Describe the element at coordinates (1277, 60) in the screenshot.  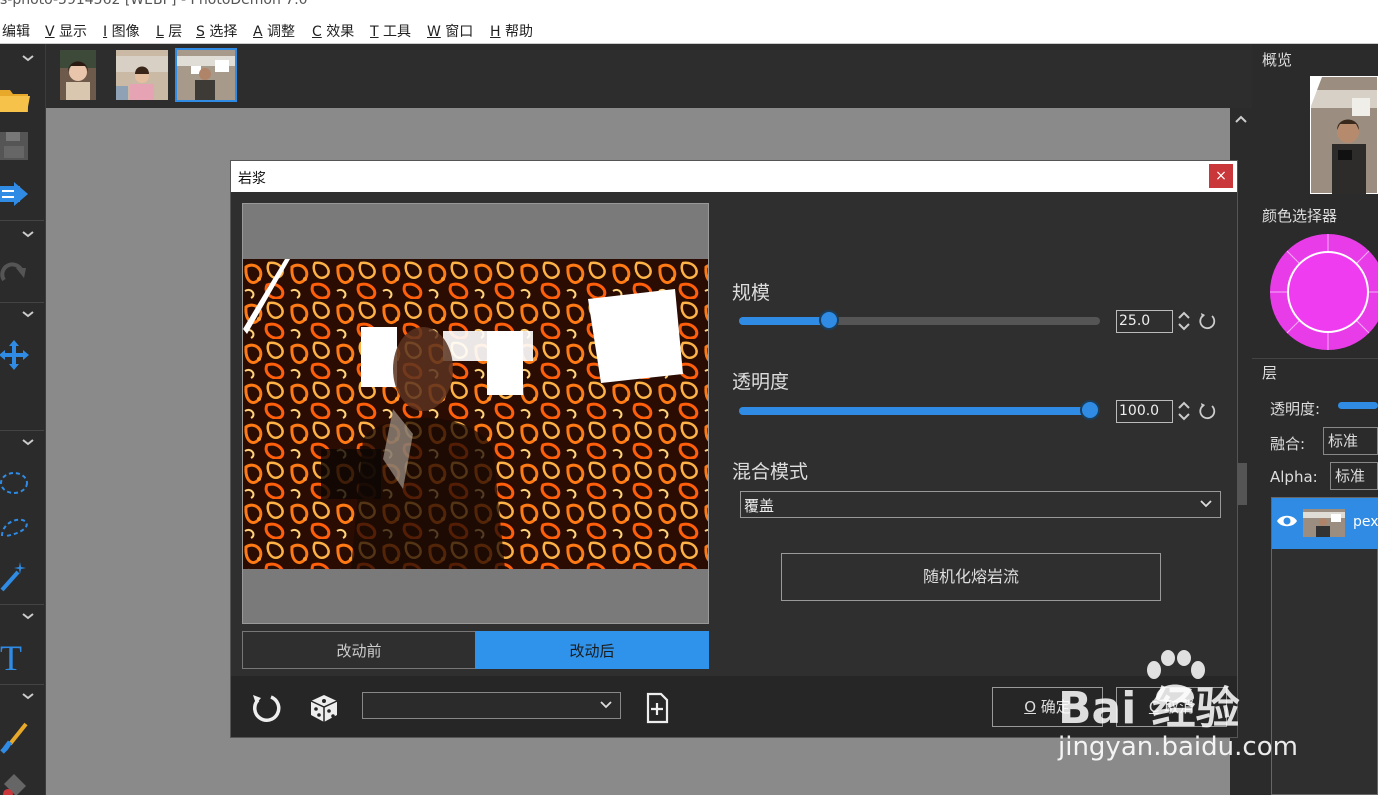
I see `overview-title: 概览` at that location.